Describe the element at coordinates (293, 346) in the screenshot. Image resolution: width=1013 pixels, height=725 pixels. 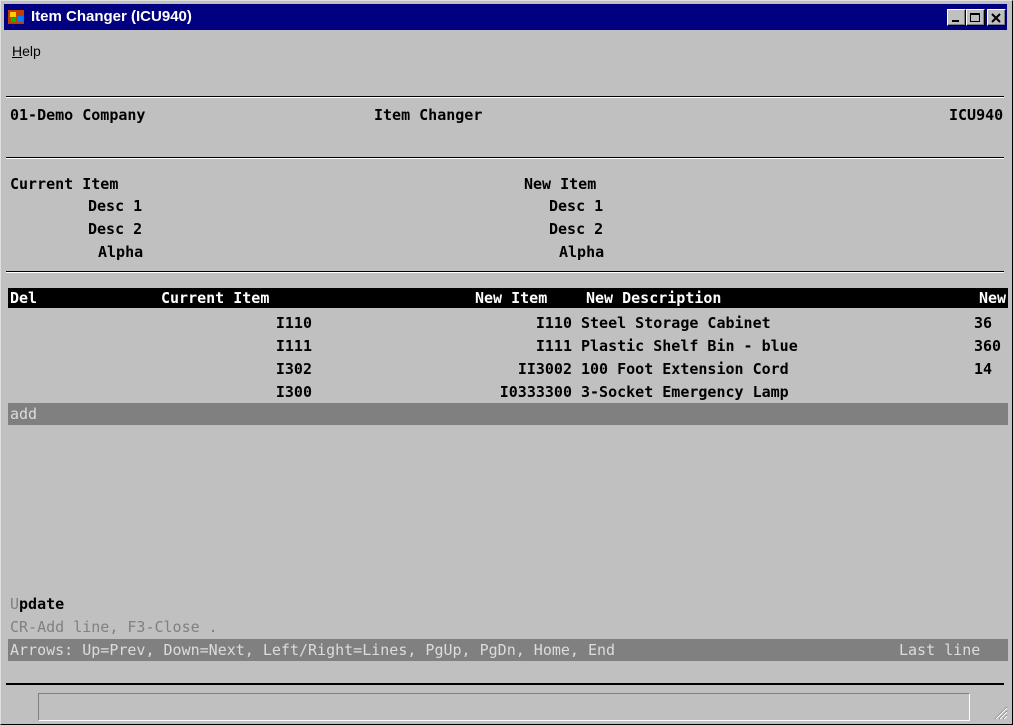
I see `row-current-item: I111` at that location.